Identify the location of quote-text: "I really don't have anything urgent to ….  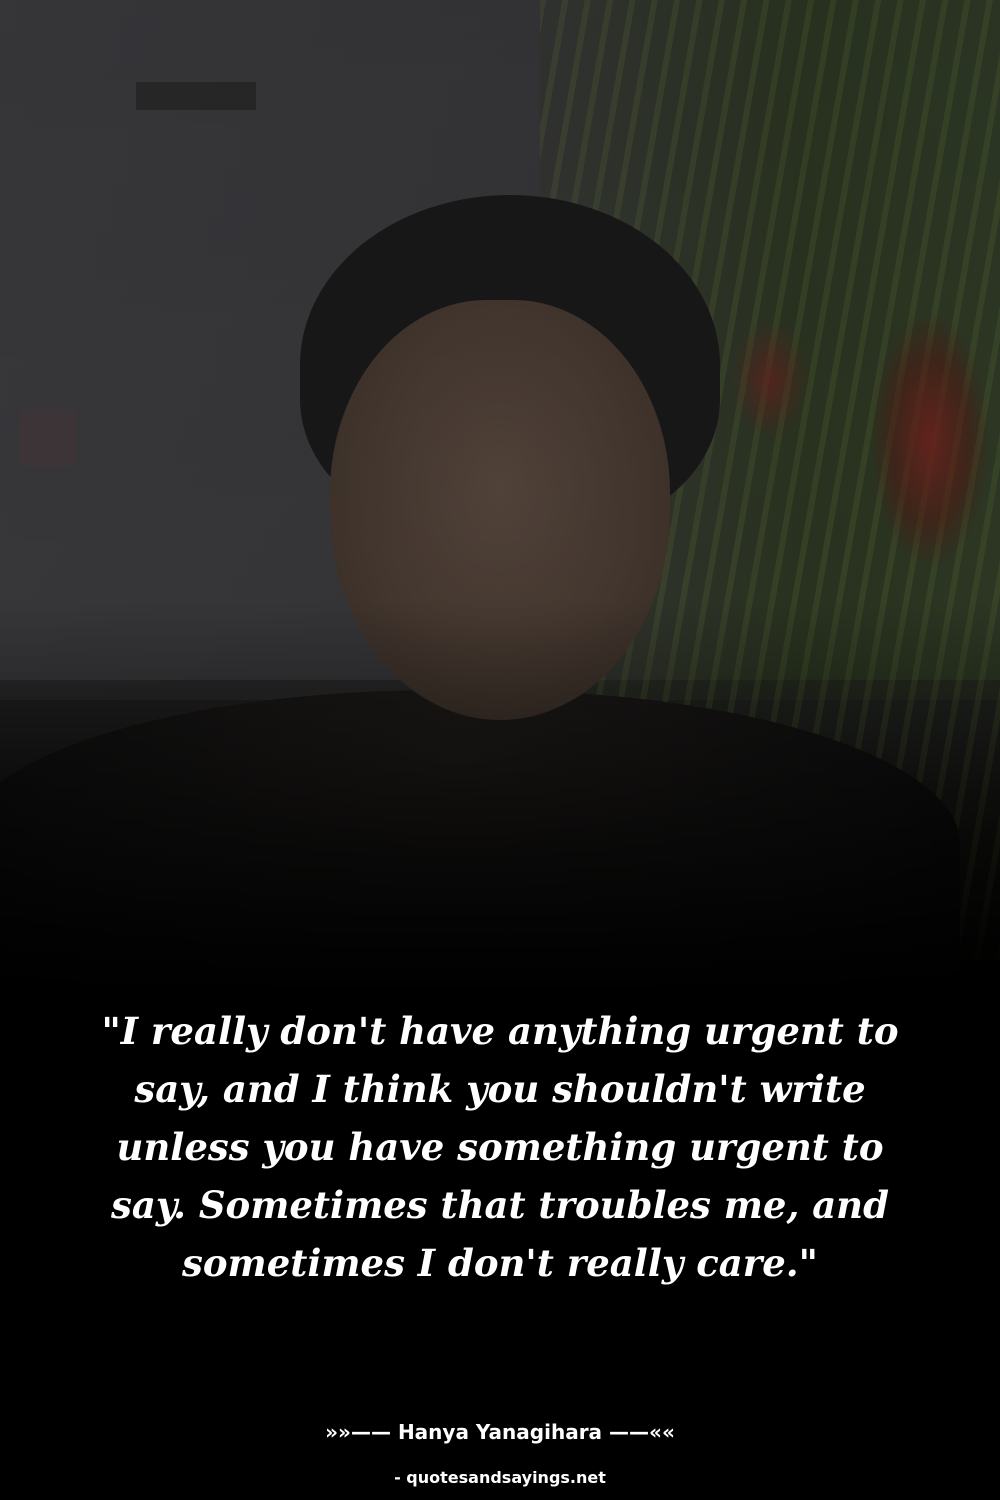
(500, 1147).